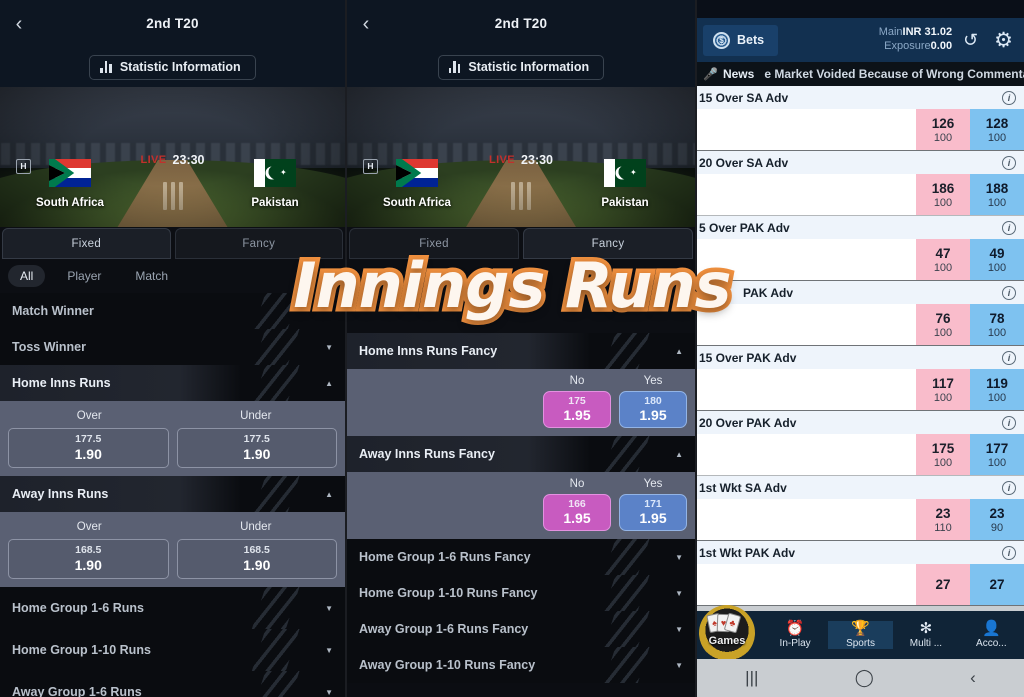  Describe the element at coordinates (860, 487) in the screenshot. I see `market-title-row: 1st Wkt SA Adv i` at that location.